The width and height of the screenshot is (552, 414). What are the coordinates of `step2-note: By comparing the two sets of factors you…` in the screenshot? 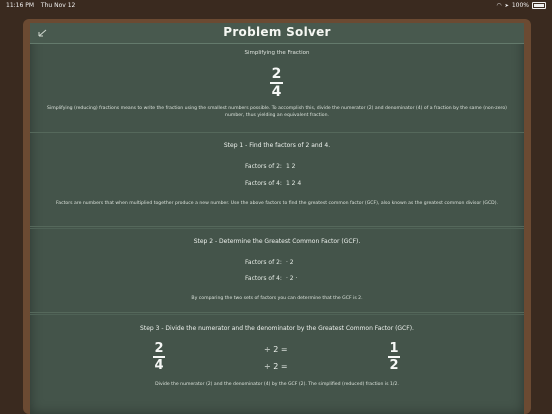 It's located at (277, 298).